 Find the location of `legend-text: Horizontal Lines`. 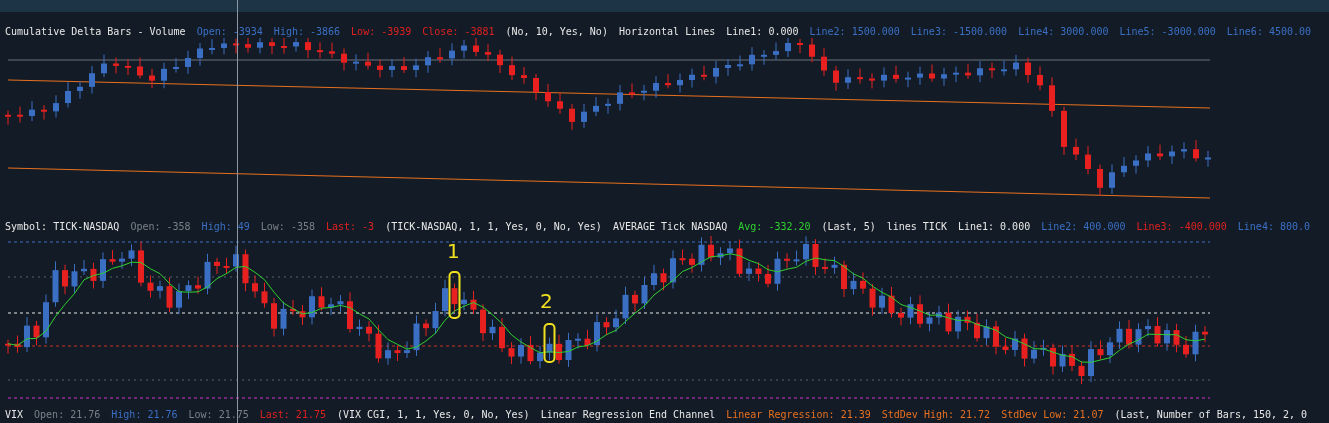

legend-text: Horizontal Lines is located at coordinates (667, 32).